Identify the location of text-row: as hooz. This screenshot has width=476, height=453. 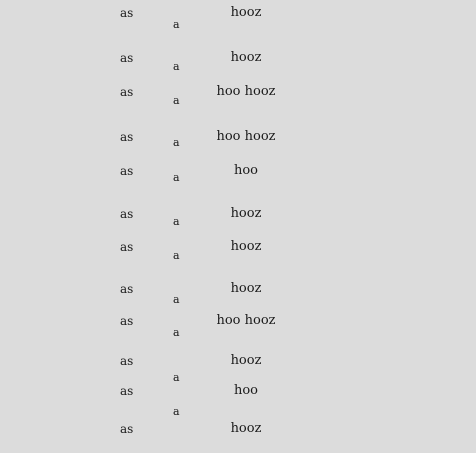
(238, 431).